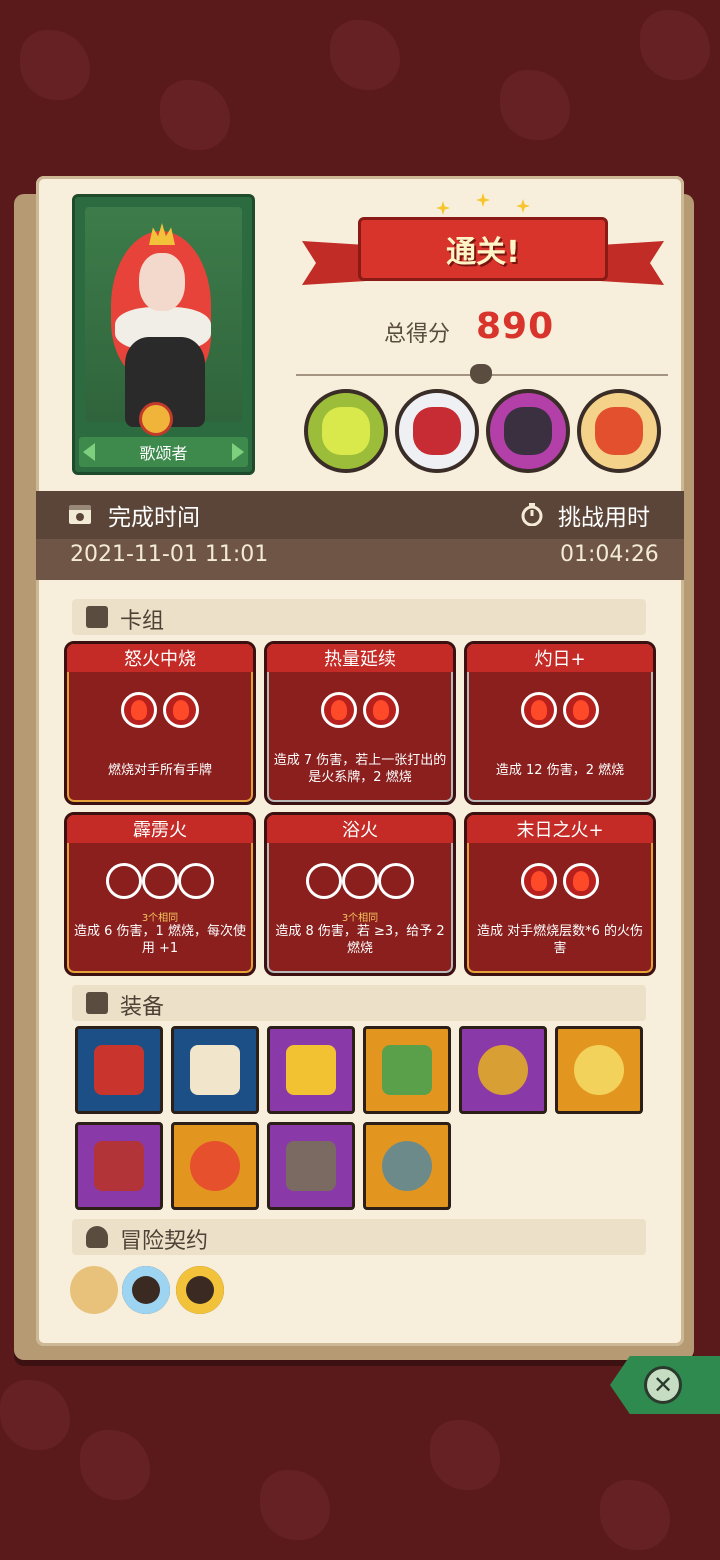 Image resolution: width=720 pixels, height=1560 pixels. Describe the element at coordinates (515, 326) in the screenshot. I see `score-value: 890` at that location.